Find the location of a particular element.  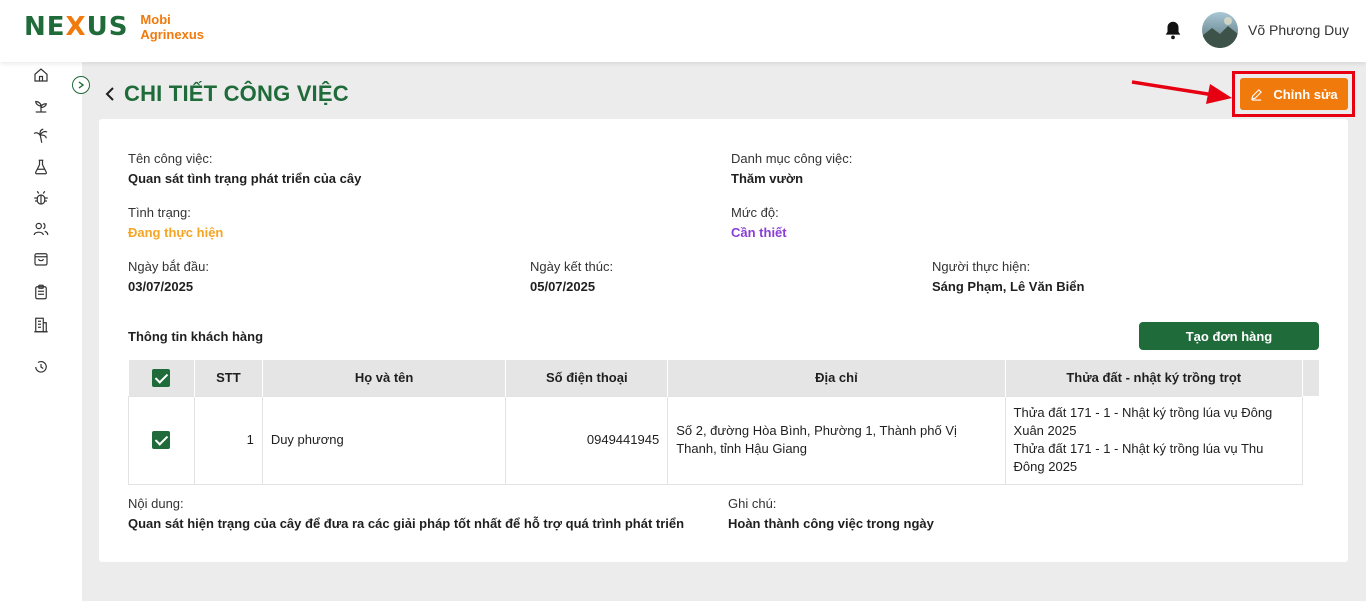

shopping-bag-icon is located at coordinates (41, 259).